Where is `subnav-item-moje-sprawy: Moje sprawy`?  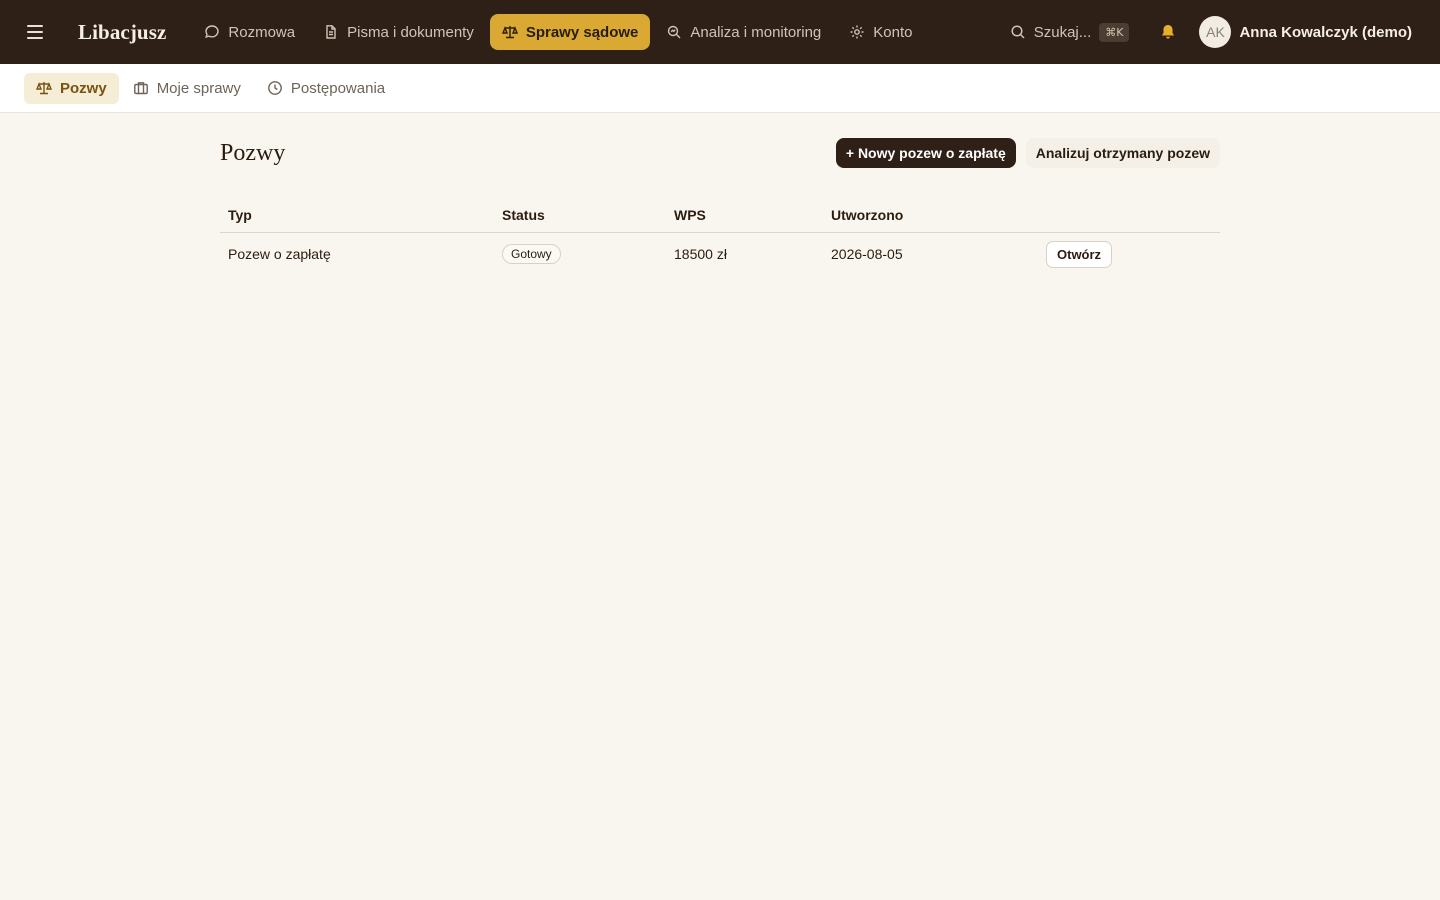 subnav-item-moje-sprawy: Moje sprawy is located at coordinates (187, 88).